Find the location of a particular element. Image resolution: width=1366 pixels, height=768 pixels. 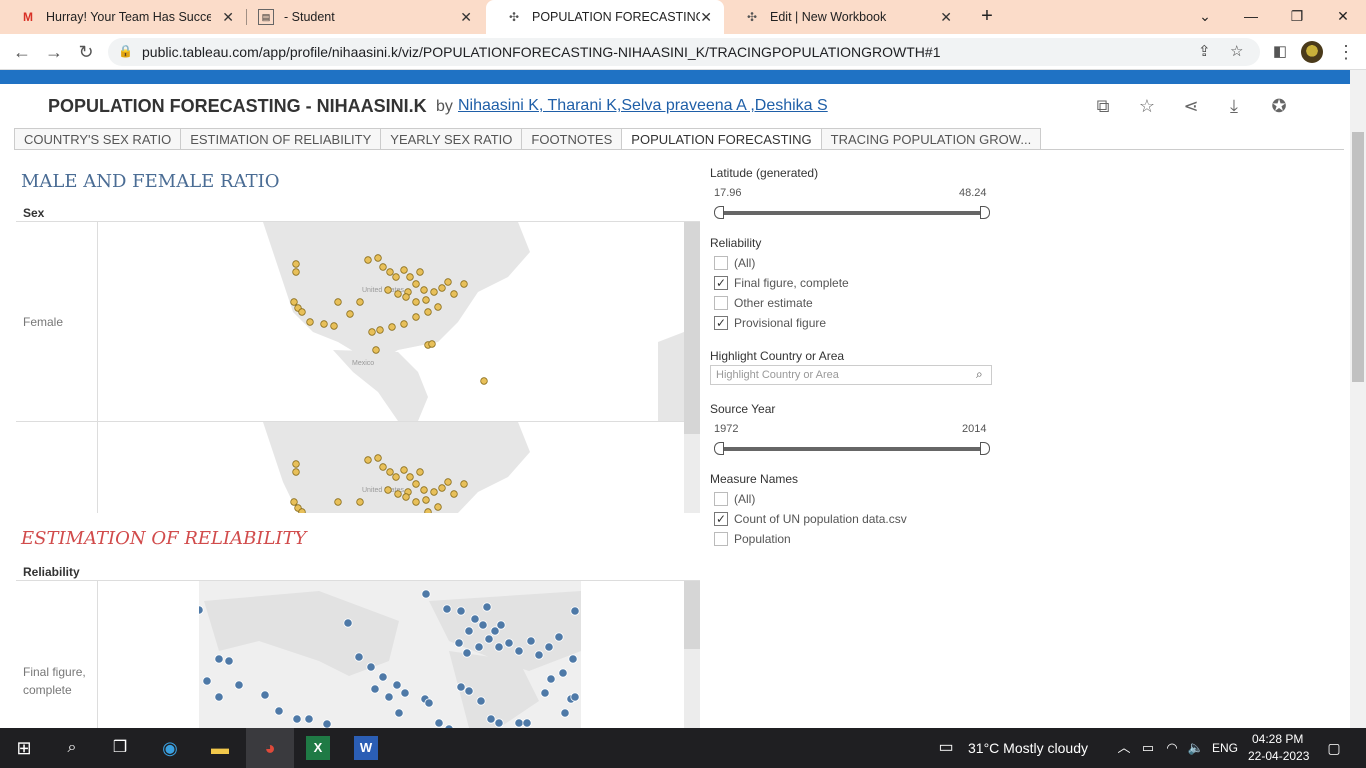

checkbox-label: (All) is located at coordinates (744, 499).